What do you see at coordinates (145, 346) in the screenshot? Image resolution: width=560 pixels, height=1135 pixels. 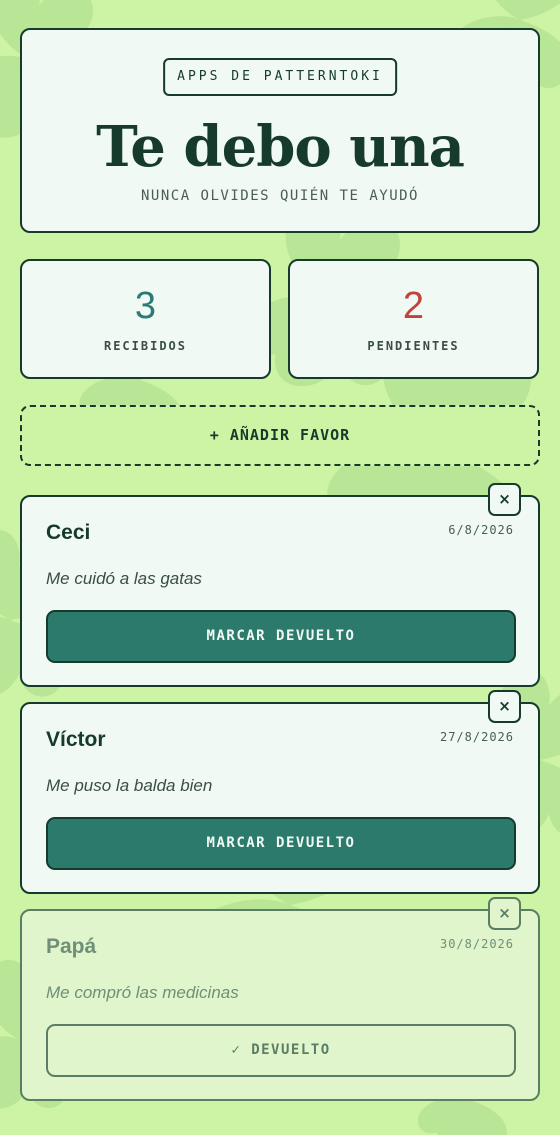 I see `stat-received-label: RECIBIDOS` at bounding box center [145, 346].